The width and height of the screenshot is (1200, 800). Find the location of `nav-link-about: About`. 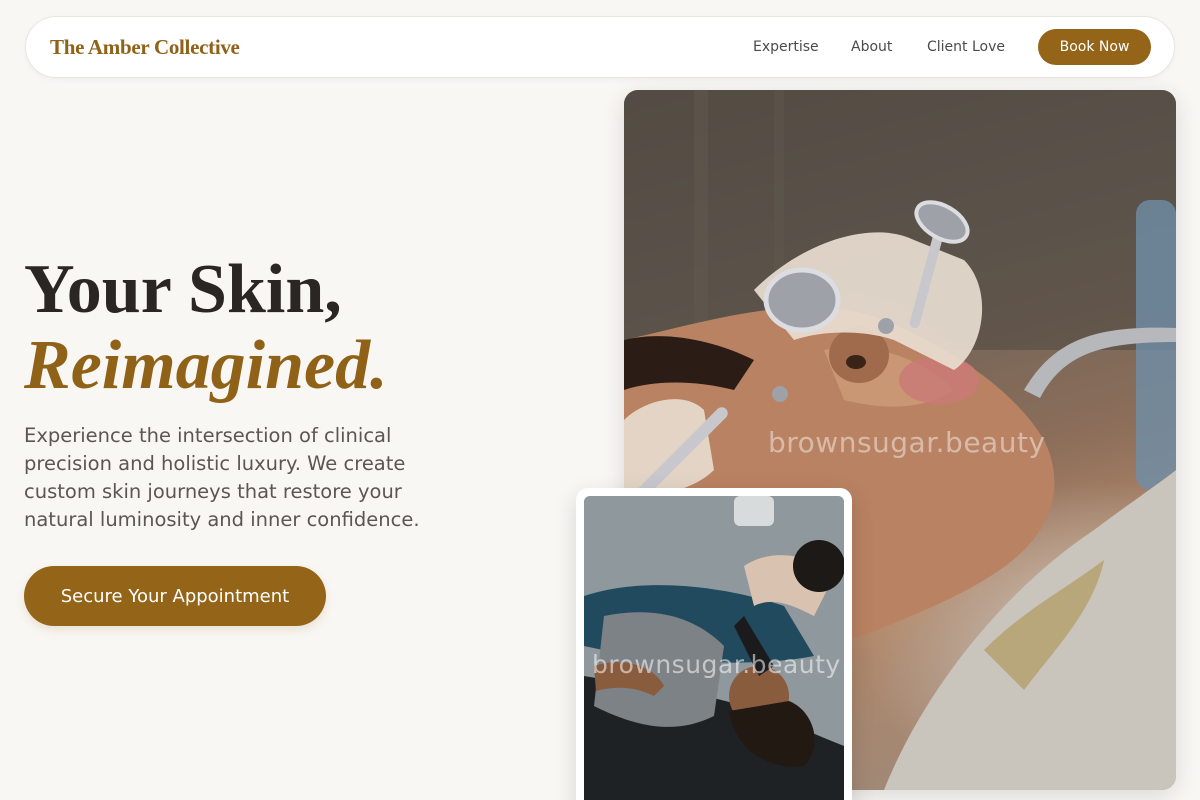

nav-link-about: About is located at coordinates (871, 47).